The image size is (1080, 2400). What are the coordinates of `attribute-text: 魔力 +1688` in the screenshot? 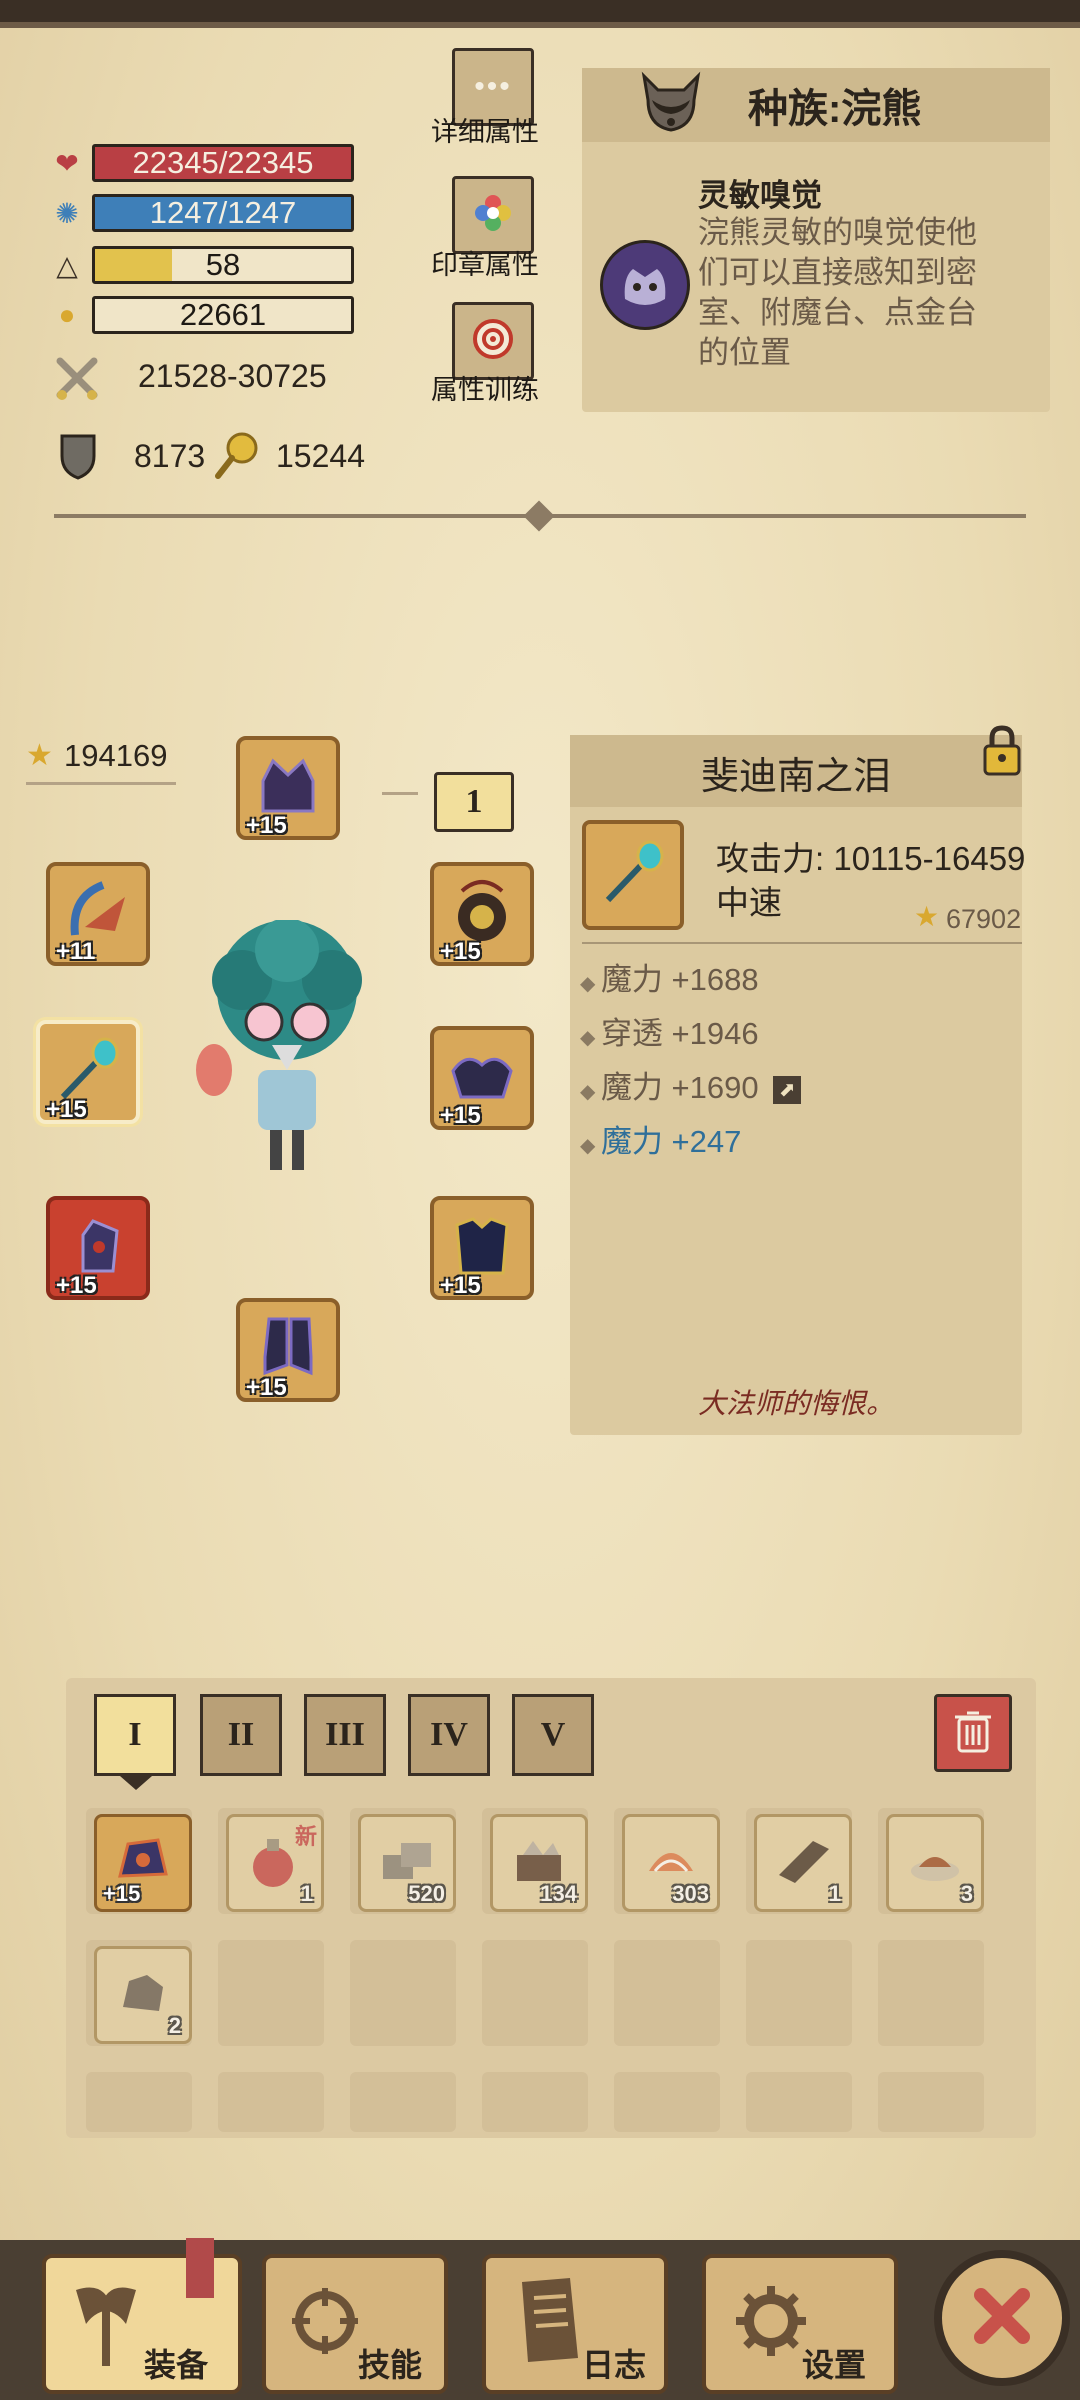 It's located at (679, 979).